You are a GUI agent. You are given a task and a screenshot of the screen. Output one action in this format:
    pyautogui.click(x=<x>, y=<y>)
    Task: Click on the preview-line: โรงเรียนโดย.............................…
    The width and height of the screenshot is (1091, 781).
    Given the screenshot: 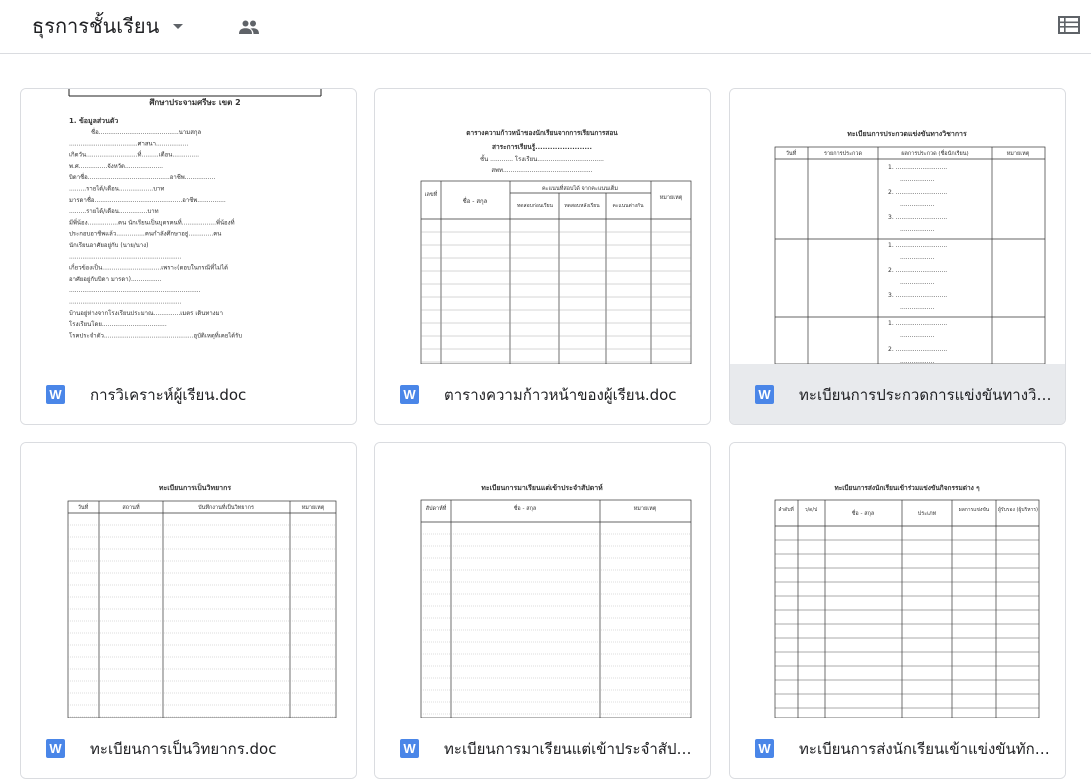 What is the action you would take?
    pyautogui.click(x=118, y=324)
    